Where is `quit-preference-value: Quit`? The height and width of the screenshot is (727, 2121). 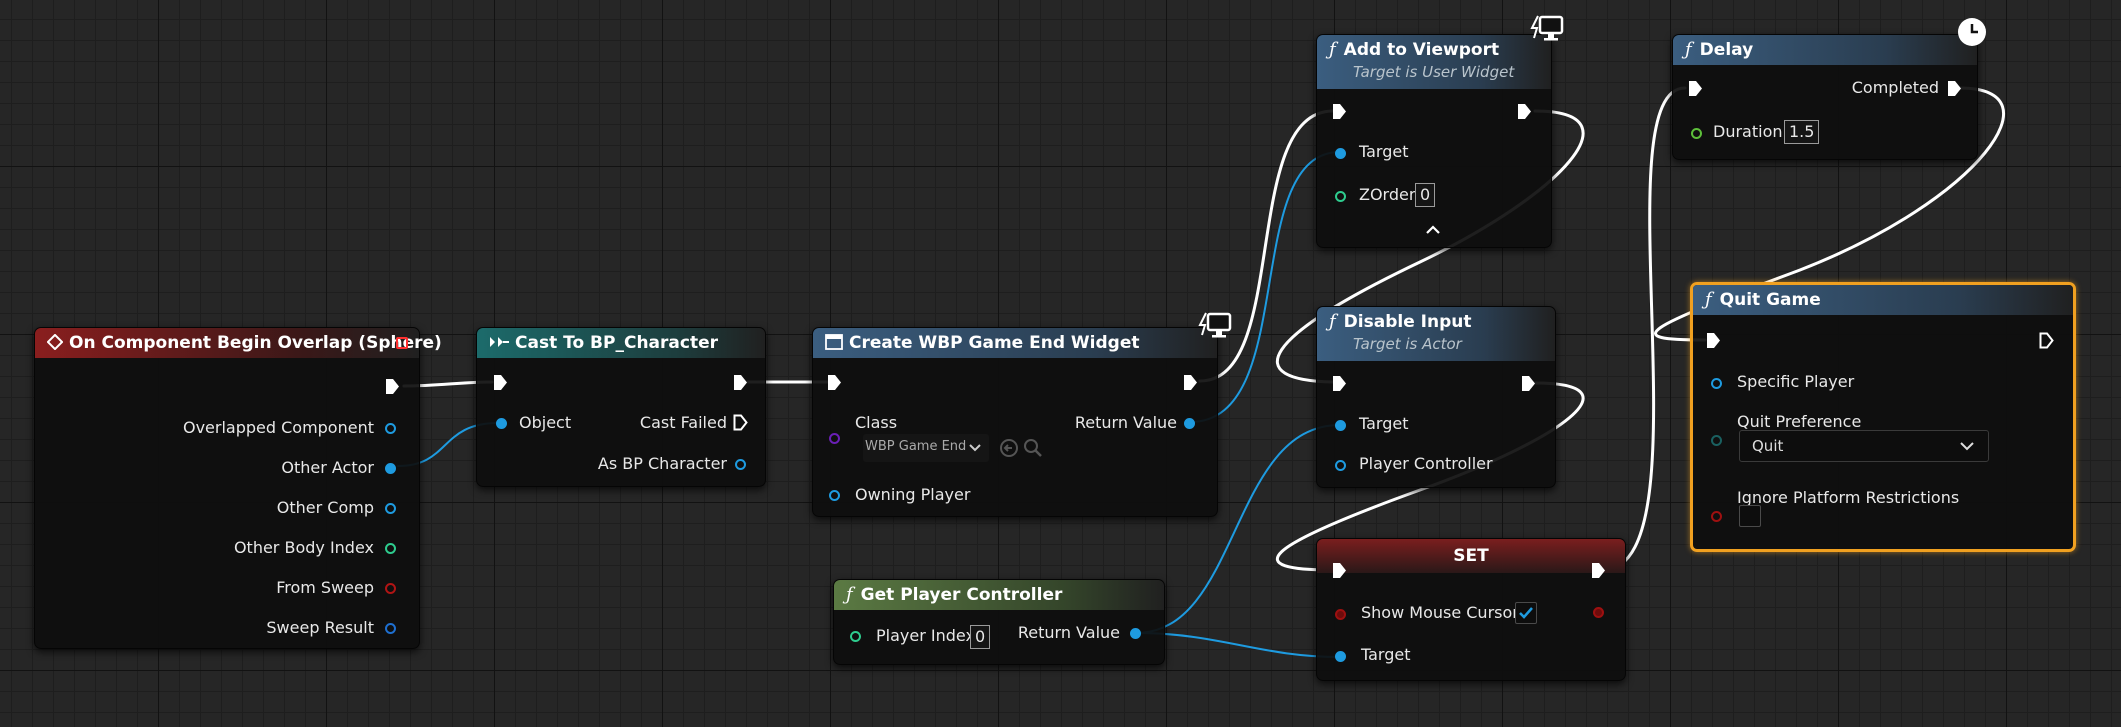 quit-preference-value: Quit is located at coordinates (1768, 446).